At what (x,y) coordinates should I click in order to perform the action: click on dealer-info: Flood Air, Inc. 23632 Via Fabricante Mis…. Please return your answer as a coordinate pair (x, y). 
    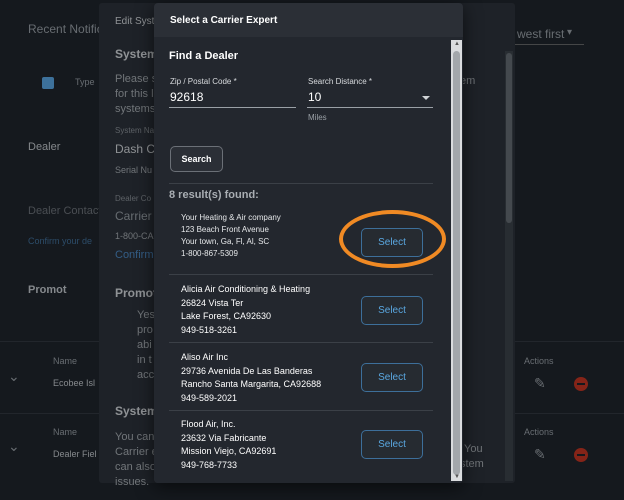
    Looking at the image, I should click on (228, 445).